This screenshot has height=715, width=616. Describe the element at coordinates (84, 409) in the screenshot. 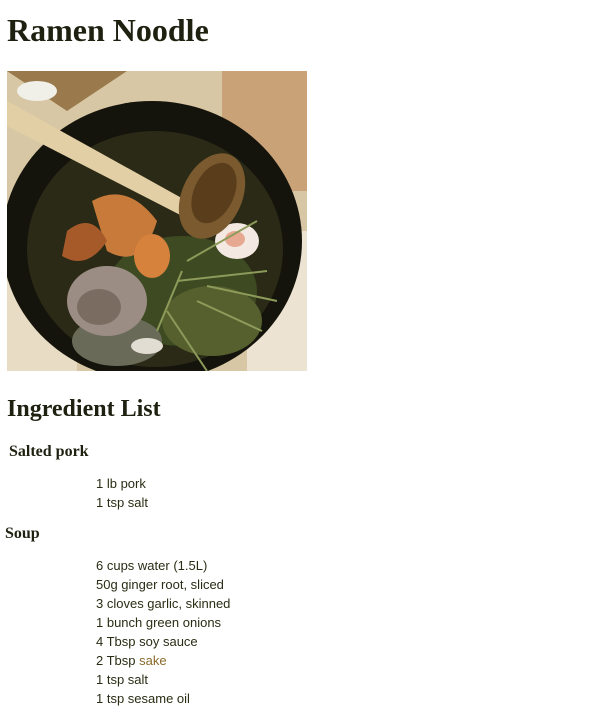

I see `ingredient-list-heading: Ingredient List` at that location.